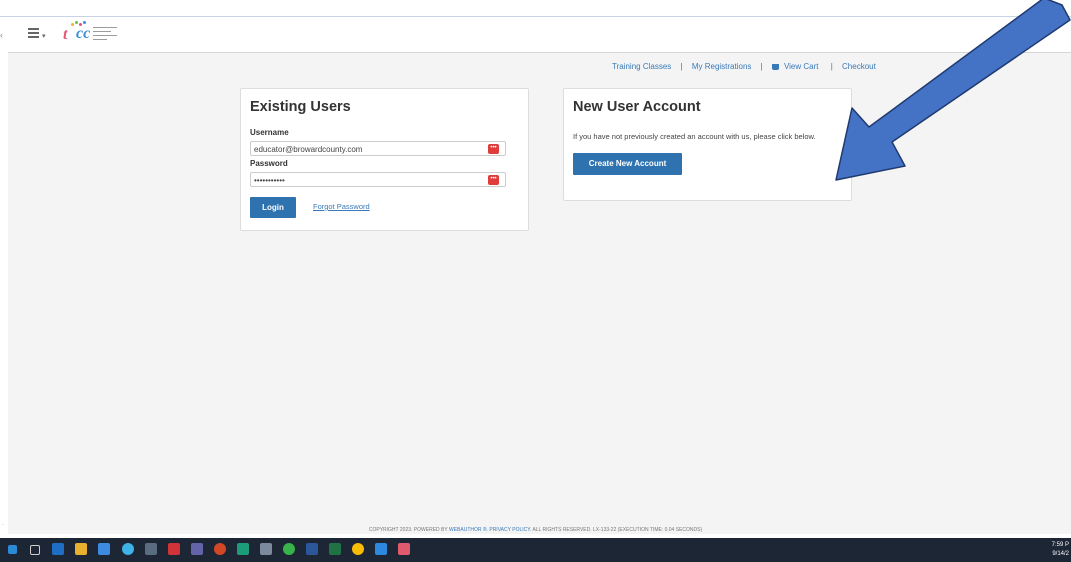 The image size is (1071, 562). Describe the element at coordinates (627, 164) in the screenshot. I see `create-new-account-button: Create New Account` at that location.